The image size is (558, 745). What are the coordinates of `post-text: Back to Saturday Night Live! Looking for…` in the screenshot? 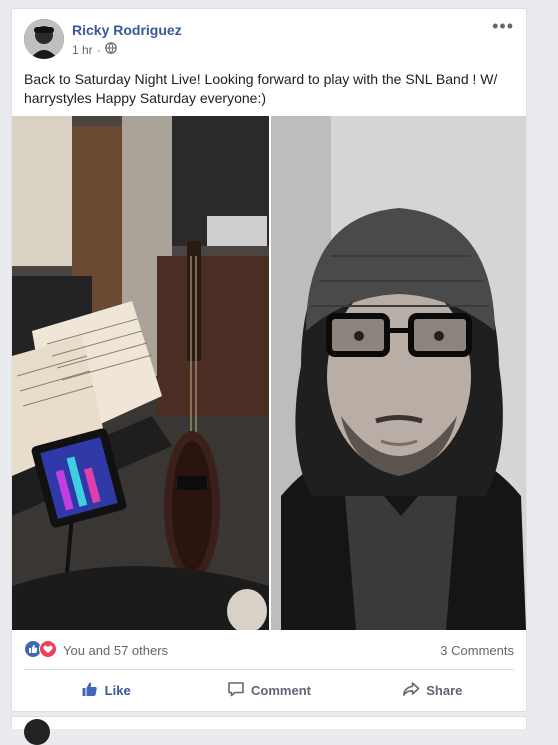 It's located at (261, 88).